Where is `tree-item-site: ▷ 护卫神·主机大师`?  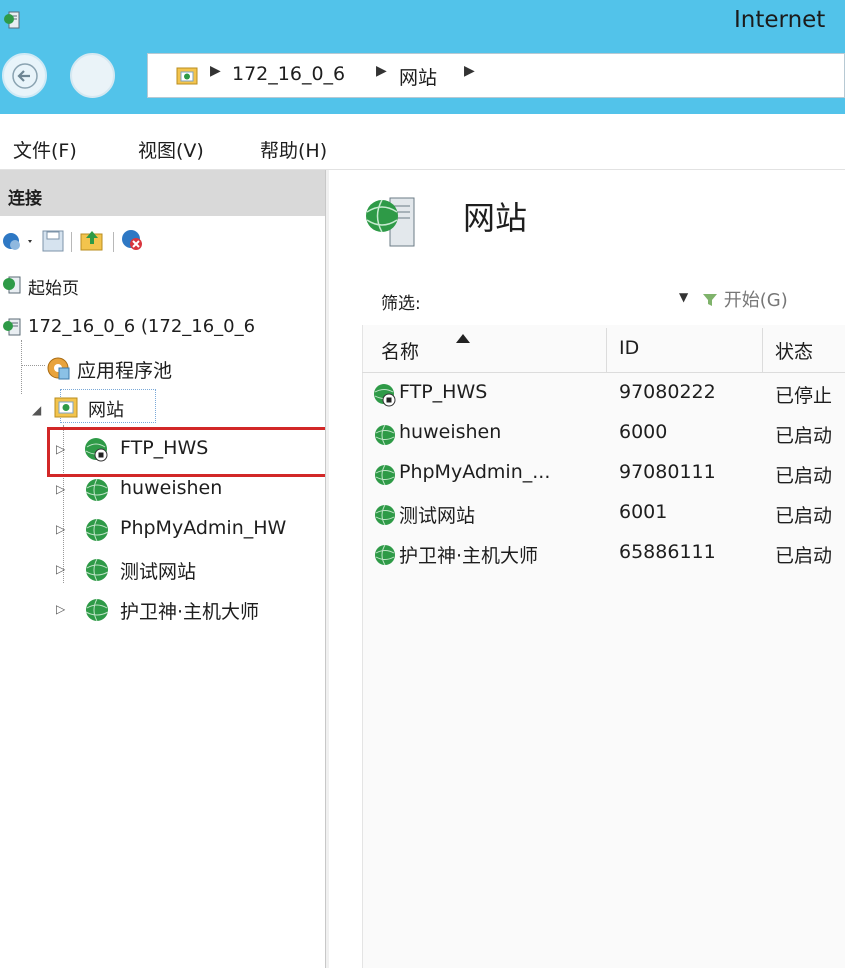
tree-item-site: ▷ 护卫神·主机大师 is located at coordinates (186, 609).